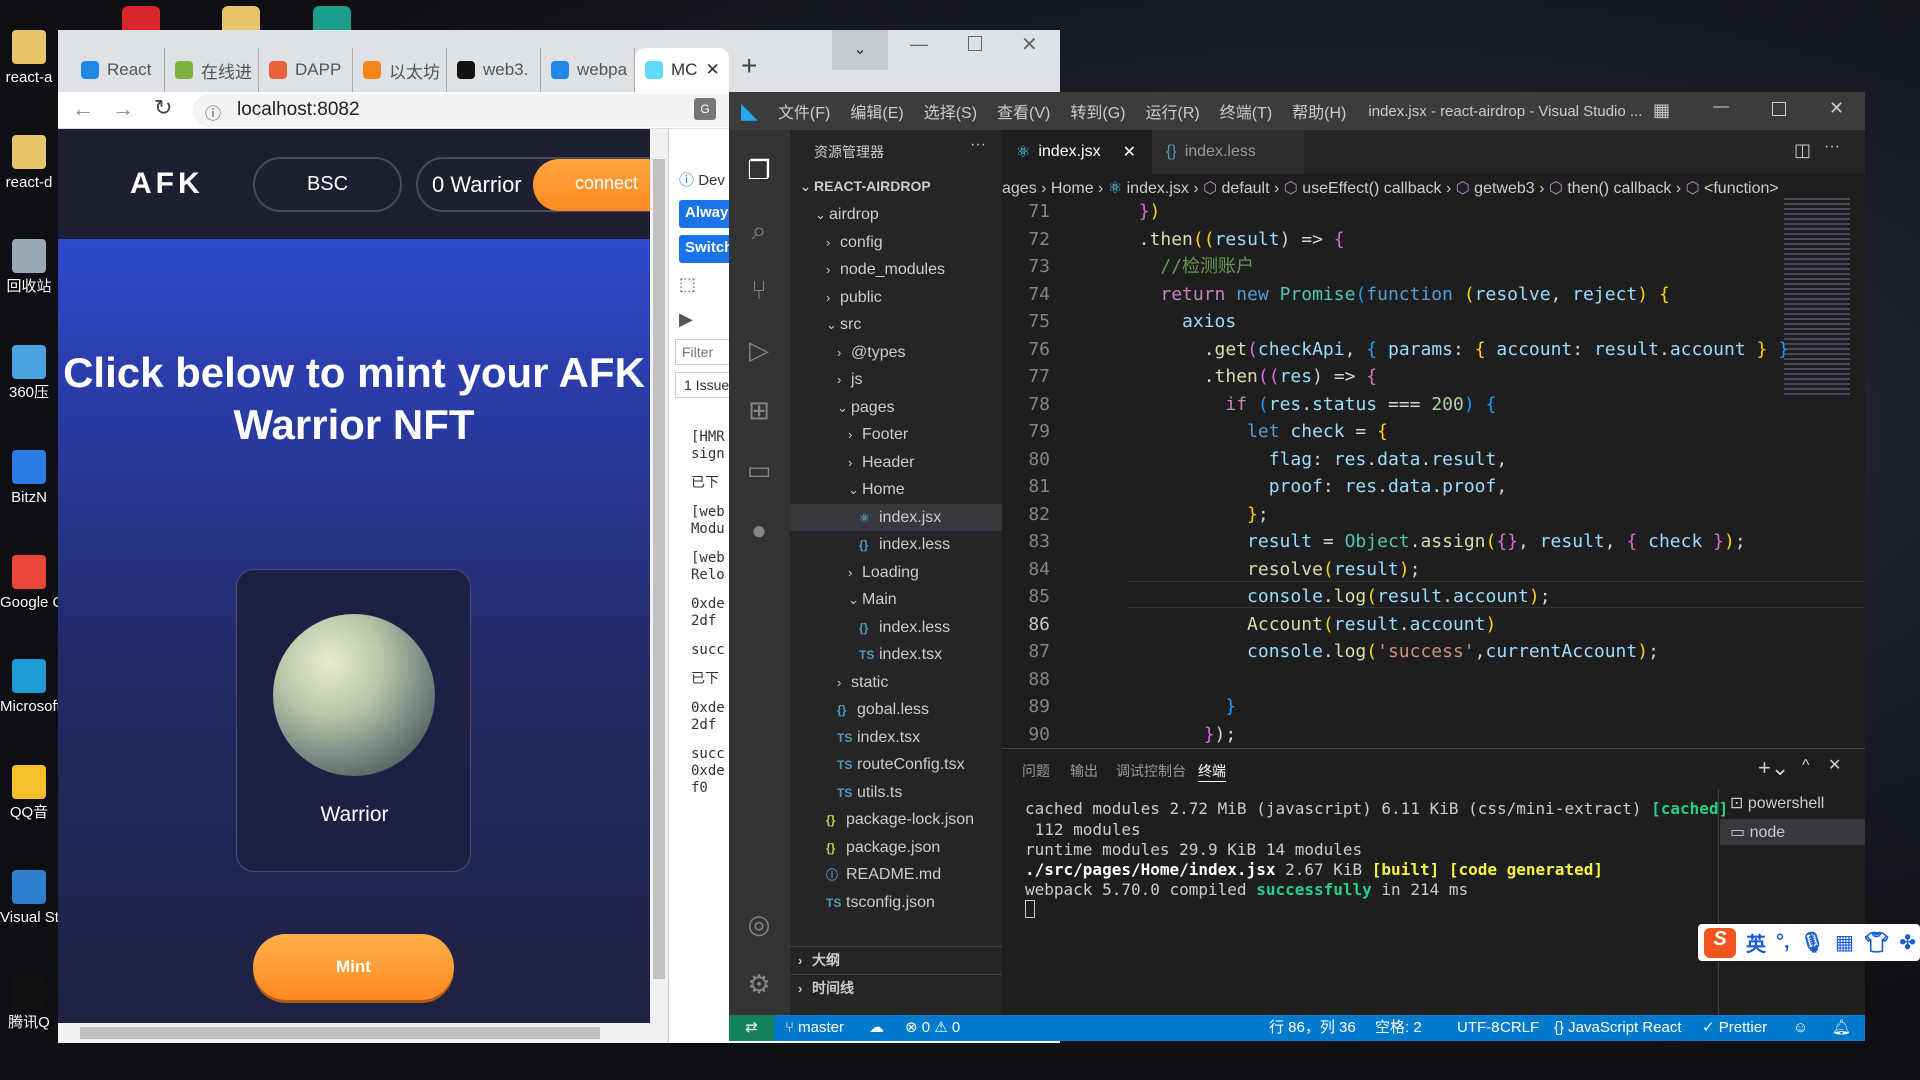 This screenshot has width=1920, height=1080. Describe the element at coordinates (896, 352) in the screenshot. I see `tree-item: › @types` at that location.